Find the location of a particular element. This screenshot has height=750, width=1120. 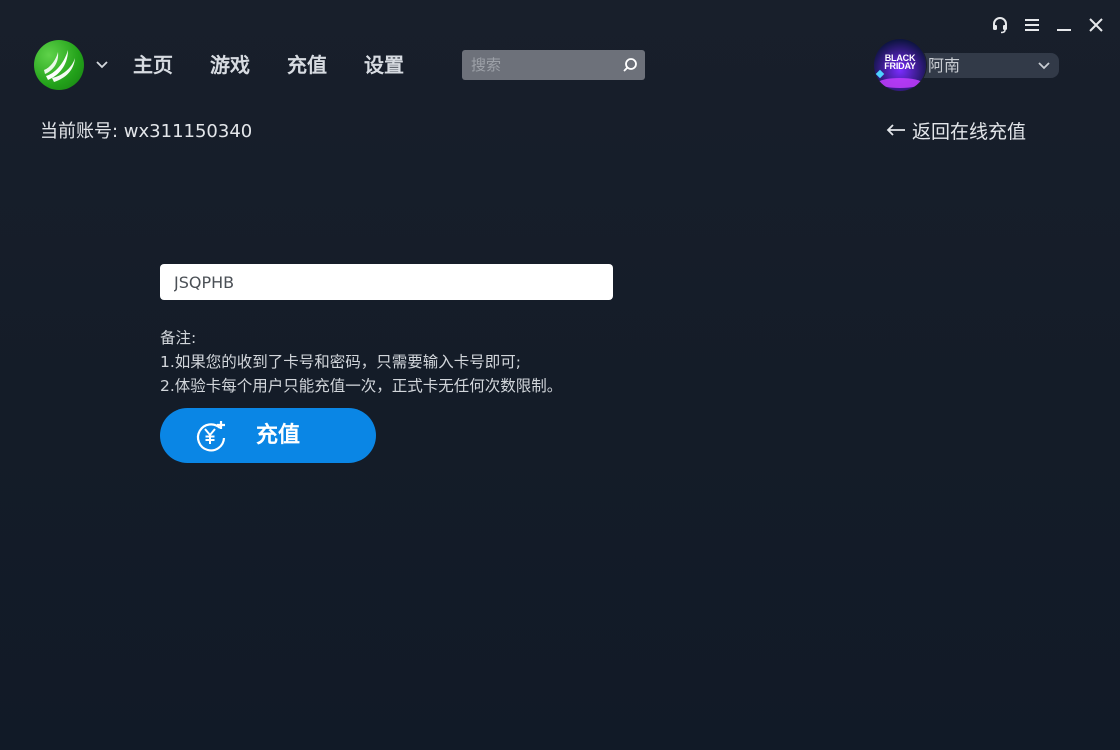

card-number-input is located at coordinates (378, 282).